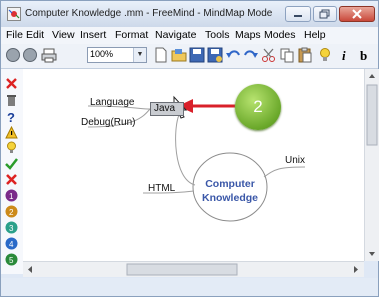 The height and width of the screenshot is (297, 379). I want to click on scroll-up-arrow-icon, so click(372, 76).